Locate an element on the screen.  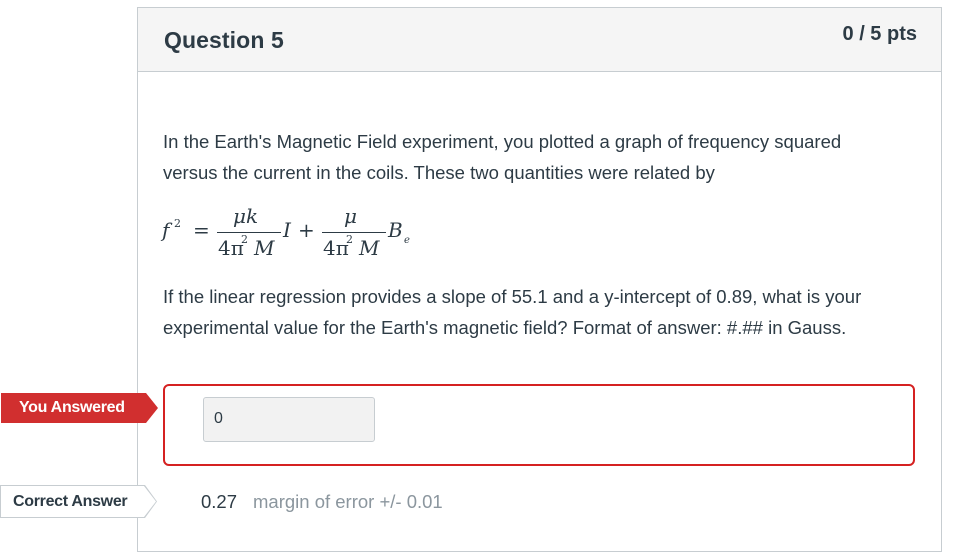
formula-variable-b: B is located at coordinates (395, 230).